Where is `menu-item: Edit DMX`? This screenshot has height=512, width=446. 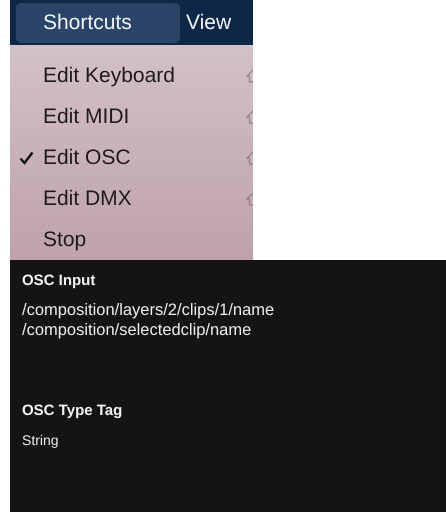
menu-item: Edit DMX is located at coordinates (144, 198).